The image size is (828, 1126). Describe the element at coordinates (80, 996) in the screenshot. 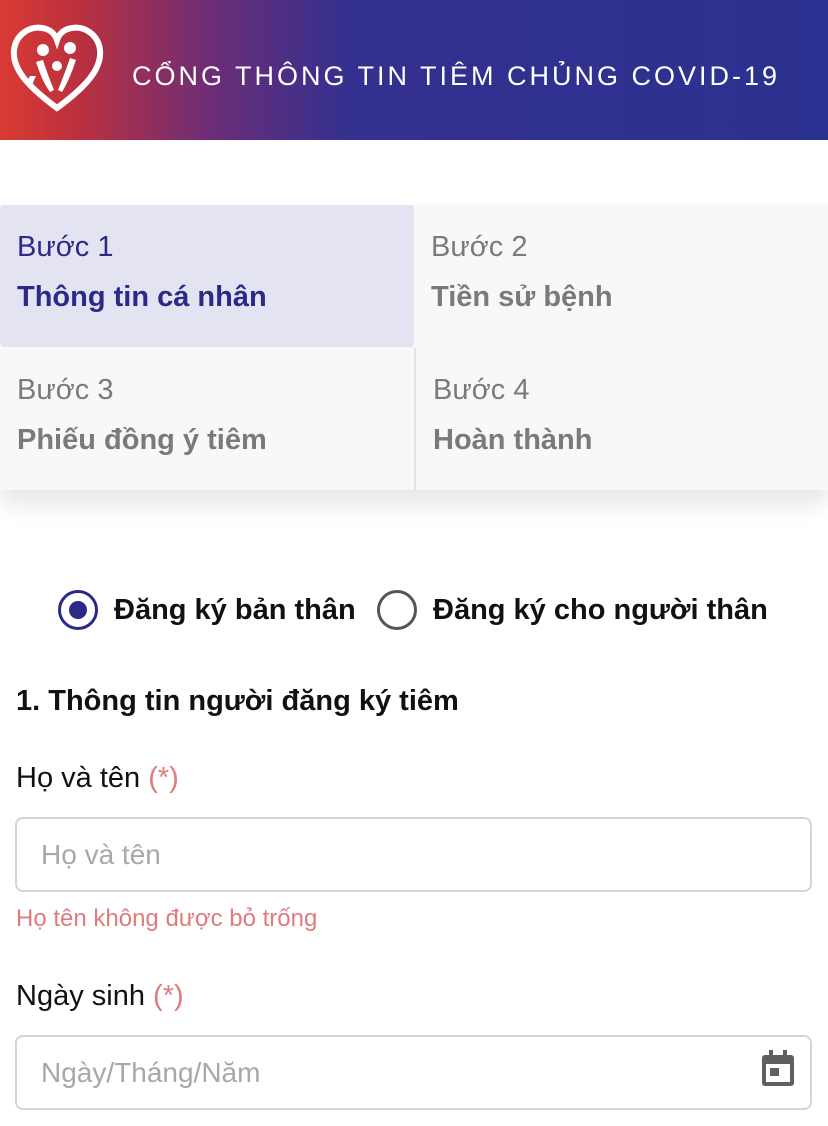

I see `birth-date-label-text: Ngày sinh` at that location.